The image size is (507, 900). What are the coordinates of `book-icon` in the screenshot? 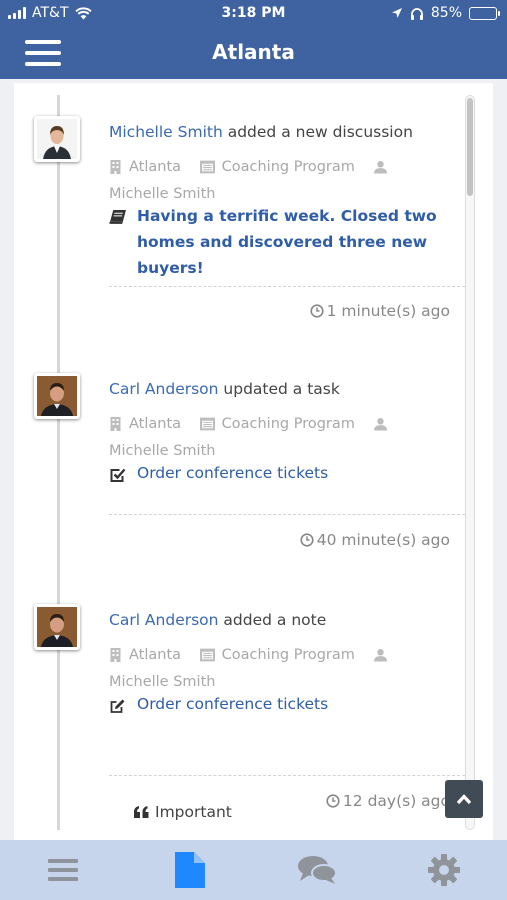 It's located at (117, 217).